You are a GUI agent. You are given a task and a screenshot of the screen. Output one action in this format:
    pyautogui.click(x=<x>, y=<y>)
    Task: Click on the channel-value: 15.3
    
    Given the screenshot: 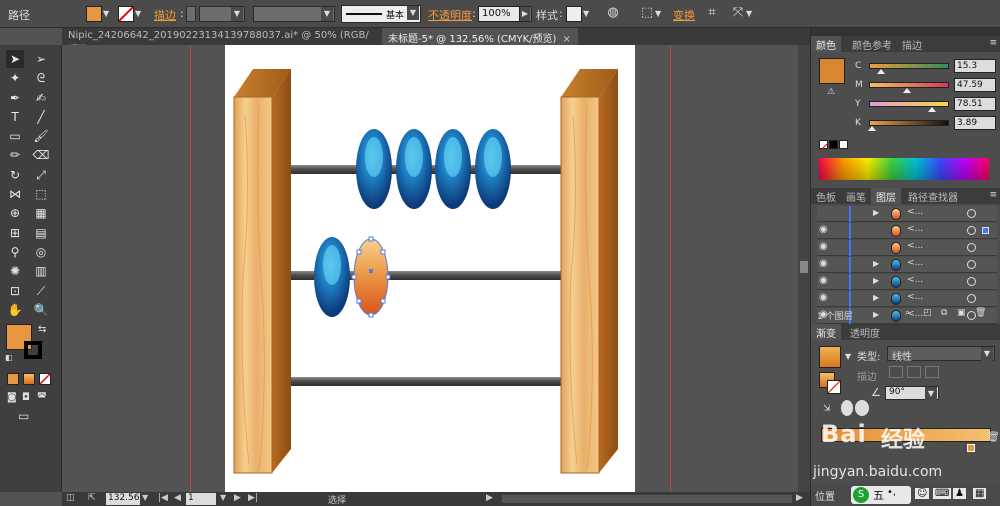 What is the action you would take?
    pyautogui.click(x=975, y=66)
    